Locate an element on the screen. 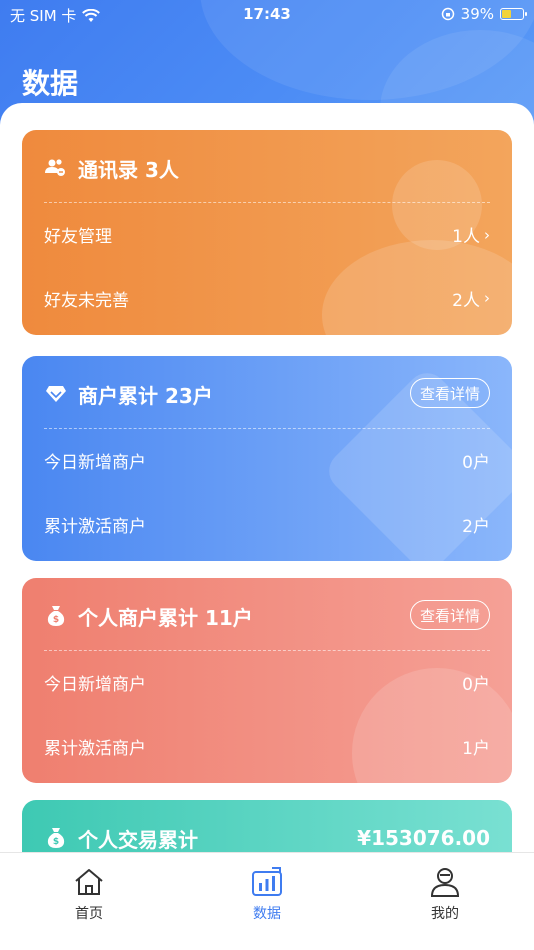 The image size is (534, 950). row-value: 2户 is located at coordinates (476, 526).